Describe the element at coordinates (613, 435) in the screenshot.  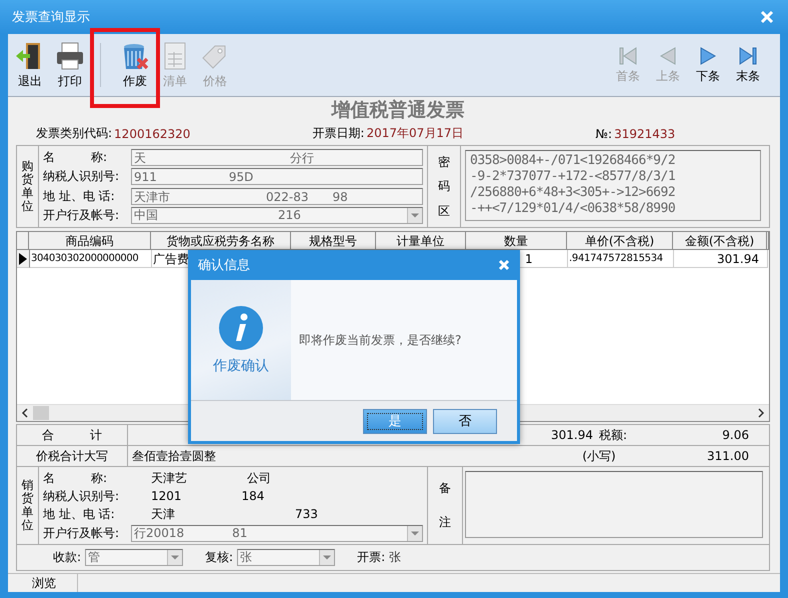
I see `tax-label: 税额:` at that location.